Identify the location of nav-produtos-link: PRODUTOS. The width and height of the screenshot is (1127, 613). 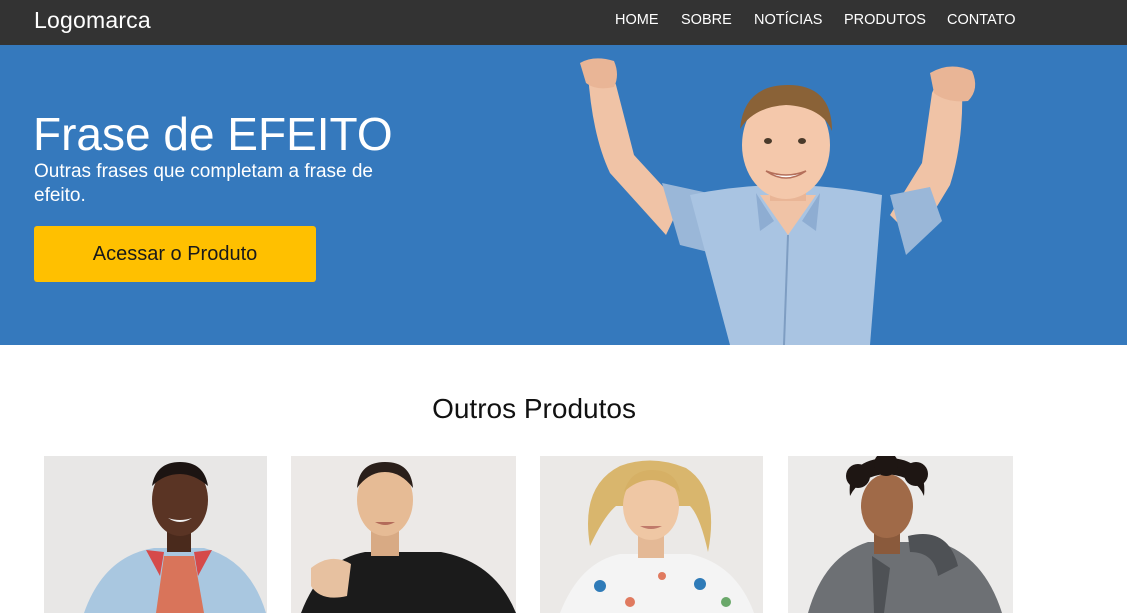
(885, 20).